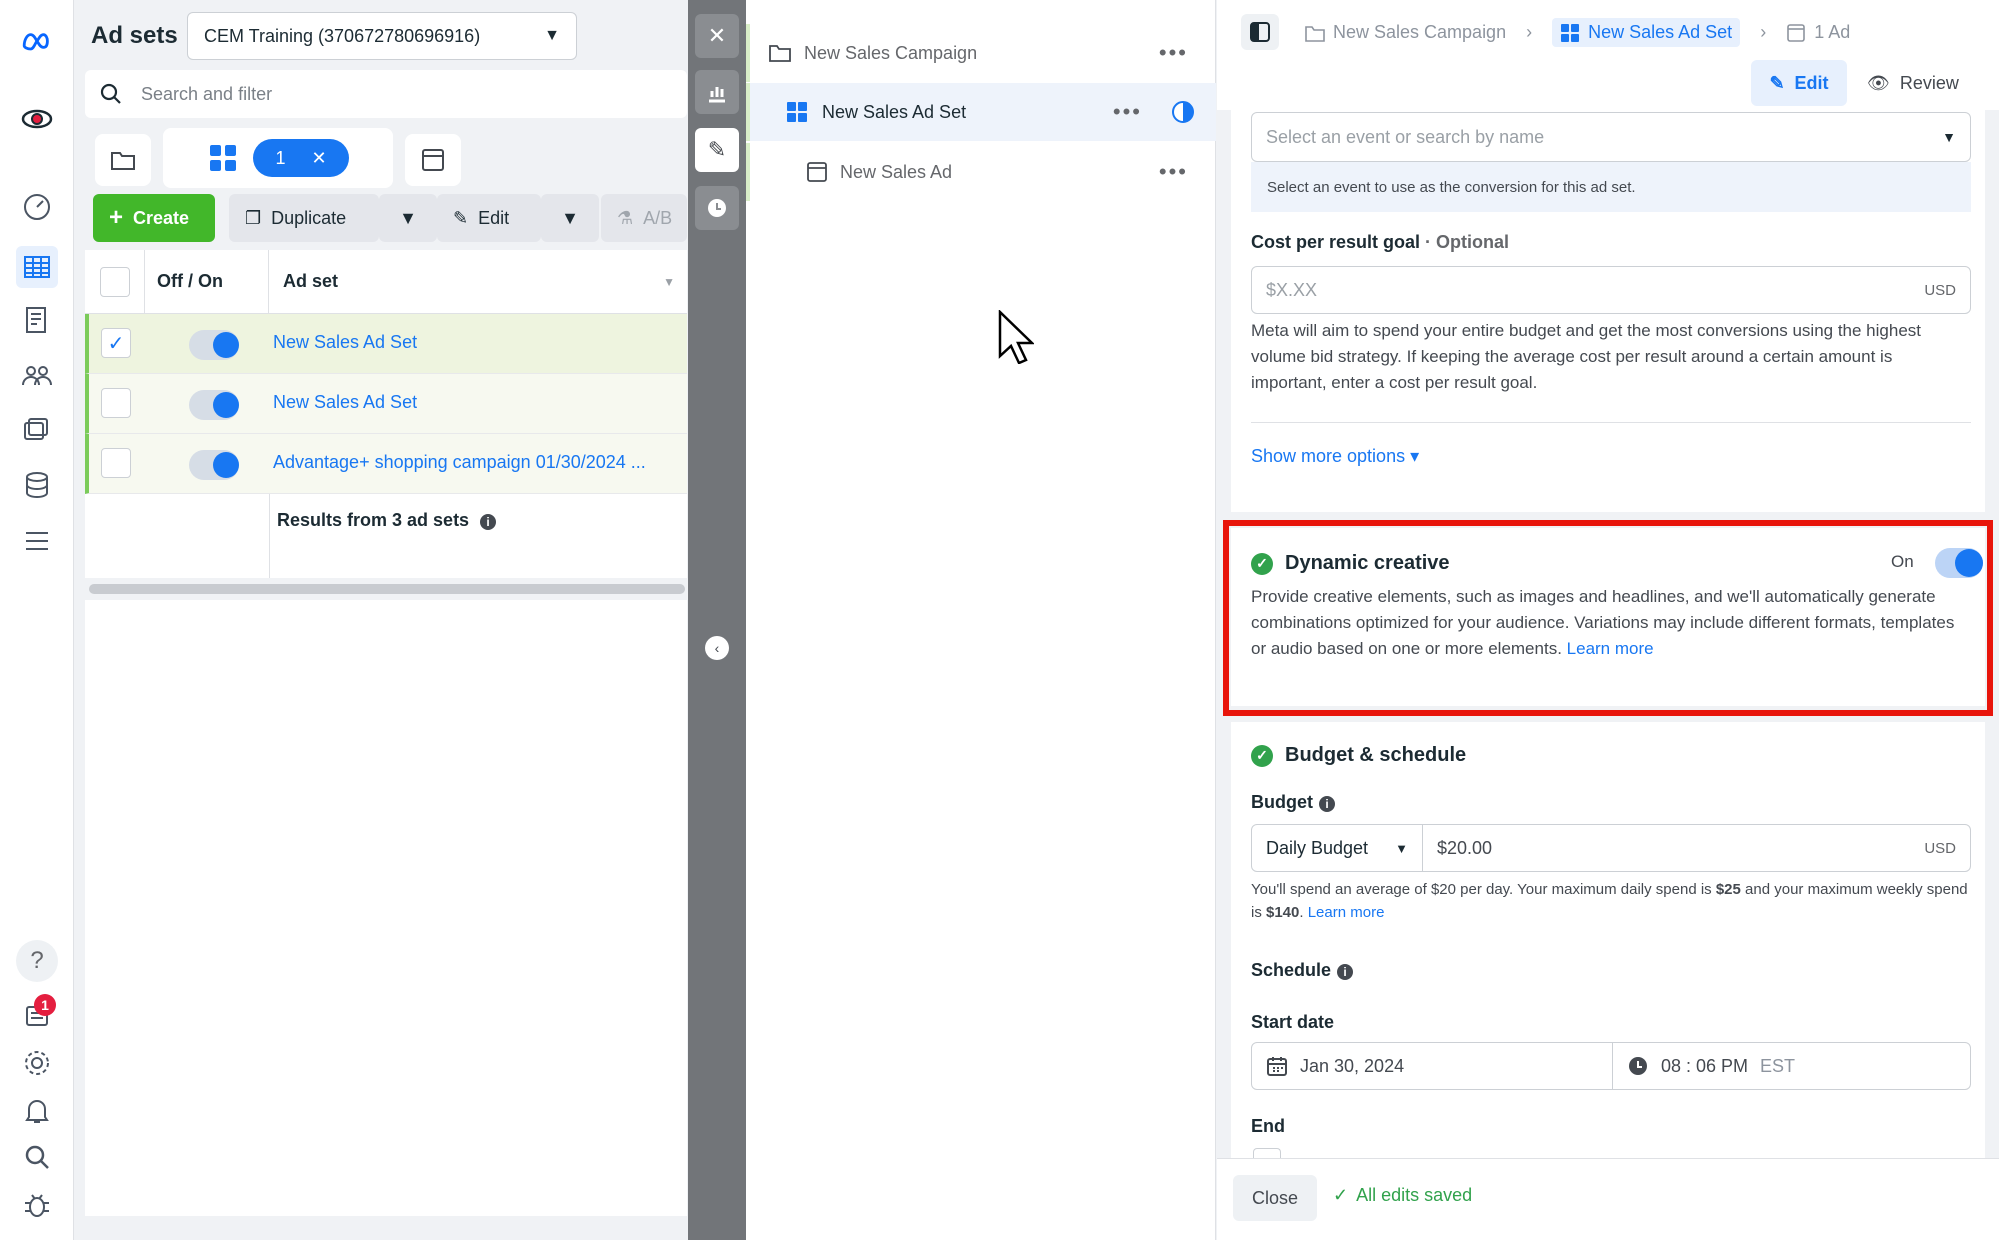  Describe the element at coordinates (780, 53) in the screenshot. I see `folder-icon` at that location.